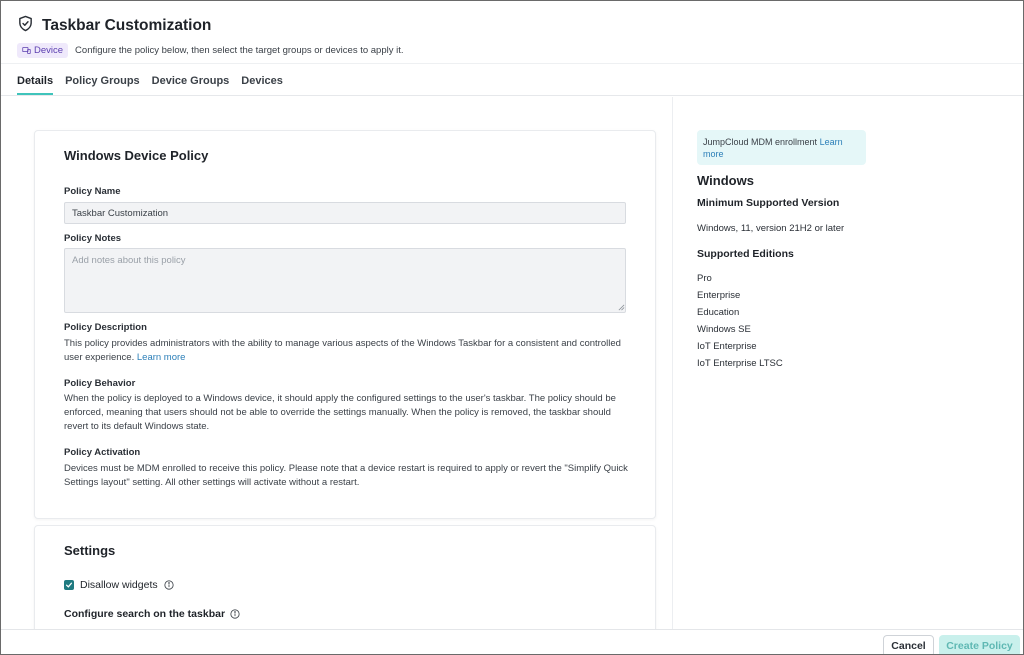  I want to click on edition-item: Pro, so click(704, 278).